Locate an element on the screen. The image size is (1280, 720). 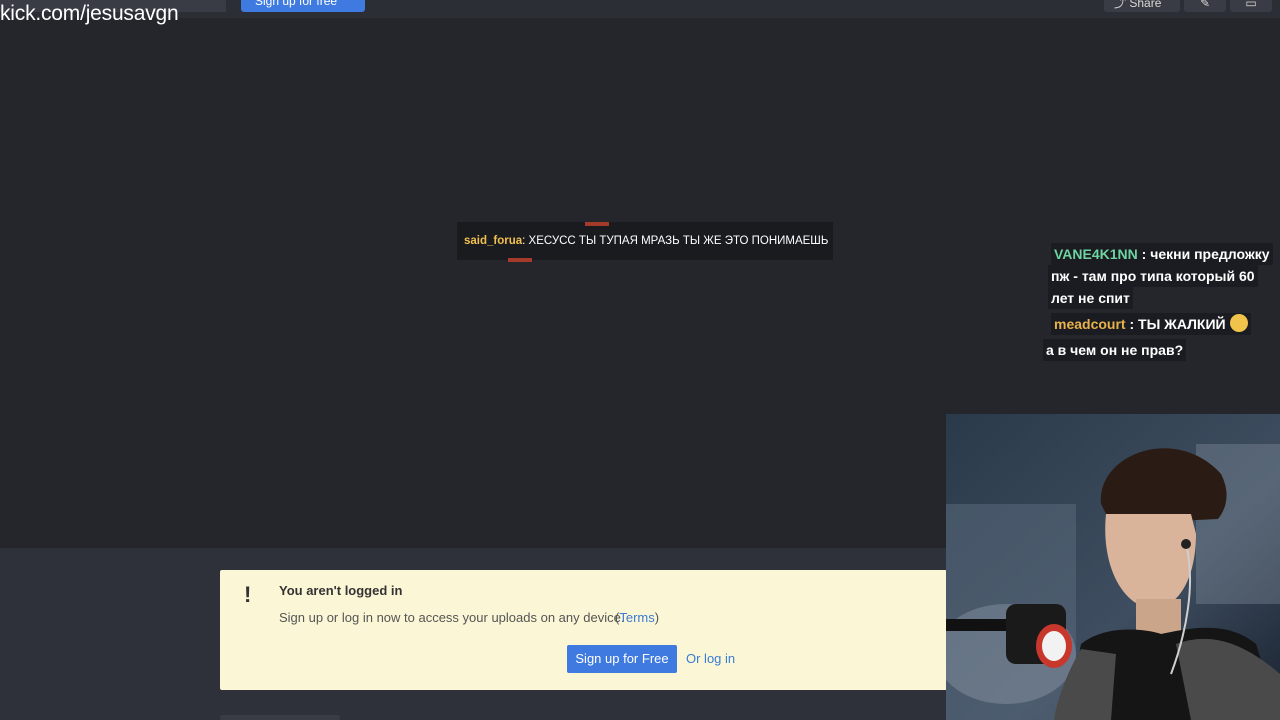
terms-wrap: (Terms) is located at coordinates (637, 617).